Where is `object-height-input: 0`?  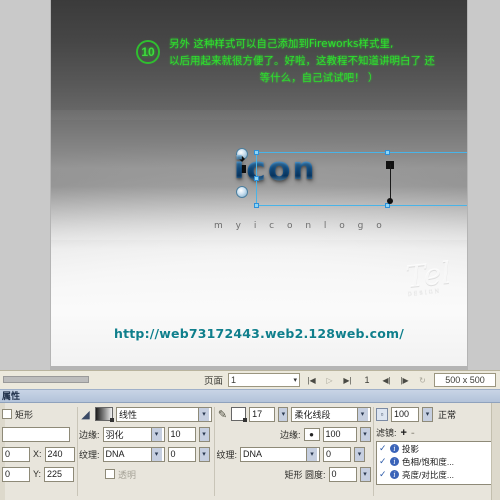 object-height-input: 0 is located at coordinates (16, 474).